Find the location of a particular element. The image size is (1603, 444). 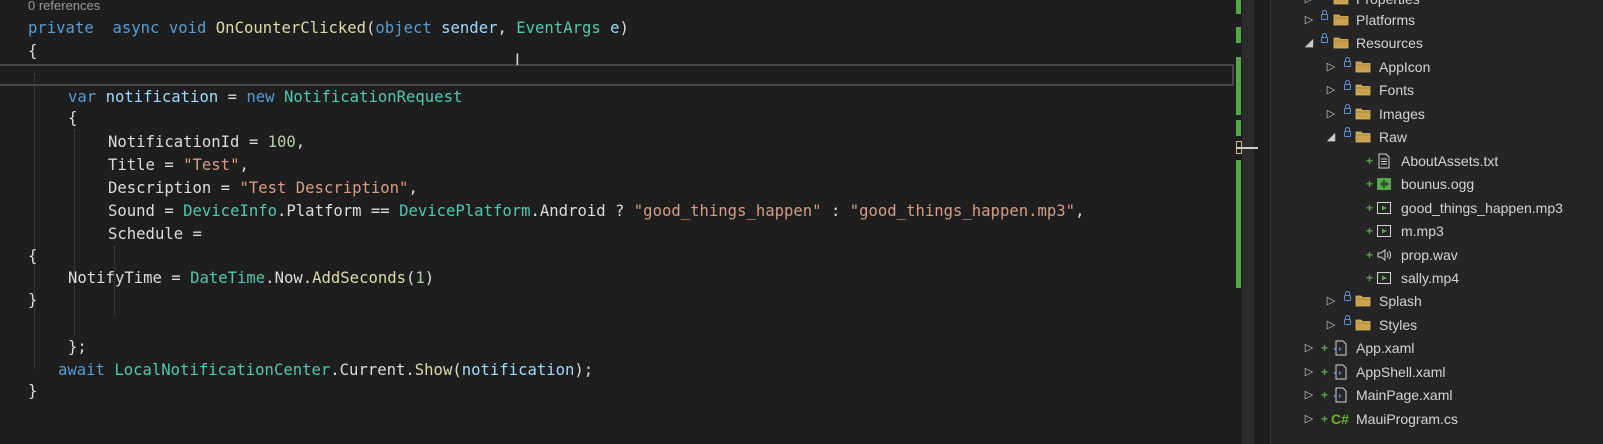

token-operator: == is located at coordinates (380, 211).